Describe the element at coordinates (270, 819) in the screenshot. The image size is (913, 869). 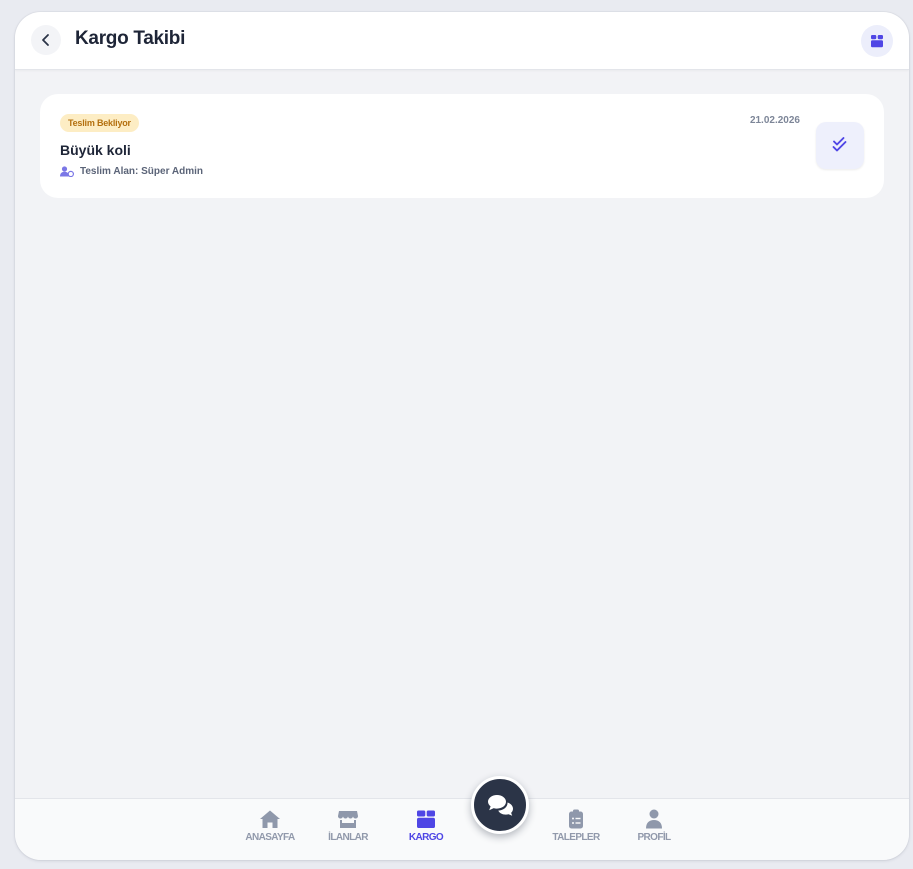
I see `home-icon` at that location.